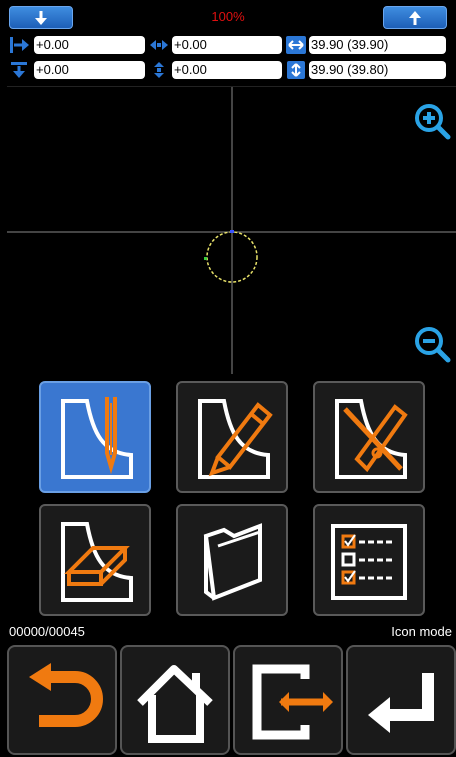 Image resolution: width=456 pixels, height=757 pixels. I want to click on top-bar: 100%, so click(228, 15).